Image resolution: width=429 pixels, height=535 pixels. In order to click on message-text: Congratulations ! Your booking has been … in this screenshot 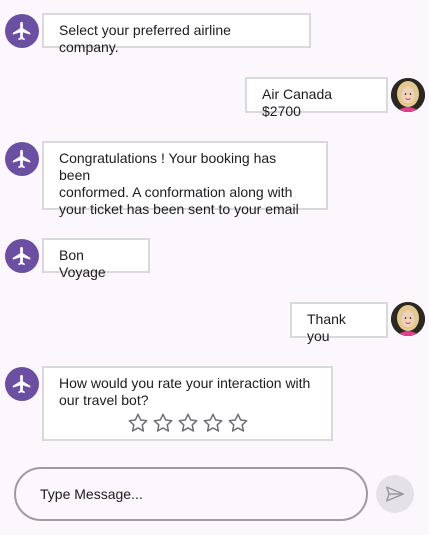, I will do `click(179, 183)`.